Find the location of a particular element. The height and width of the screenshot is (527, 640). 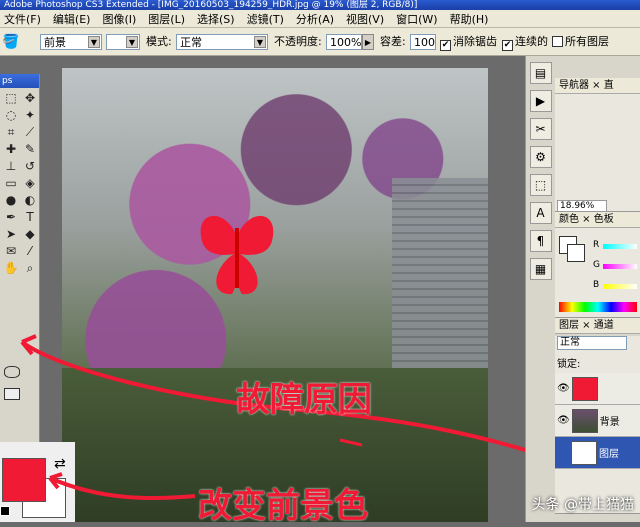

stamp-tool-icon: ⊥ is located at coordinates (11, 166).